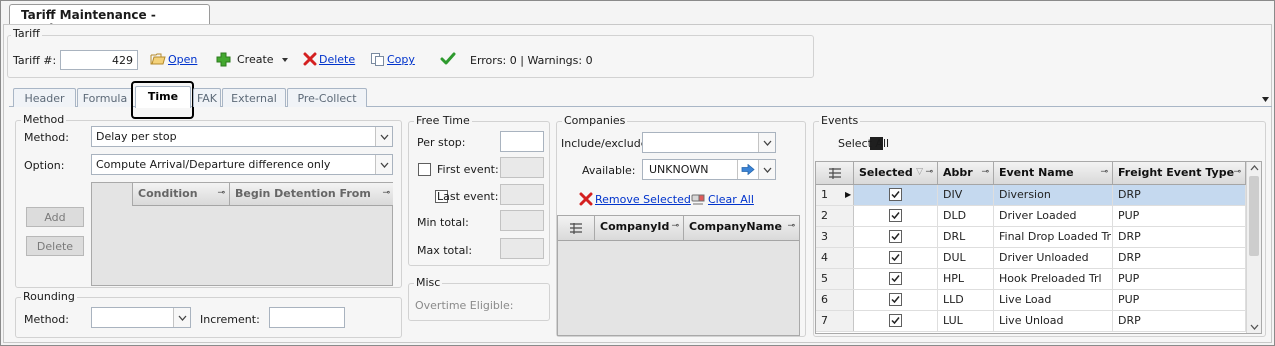  Describe the element at coordinates (606, 143) in the screenshot. I see `include-exclude-label: Include/exclude:` at that location.